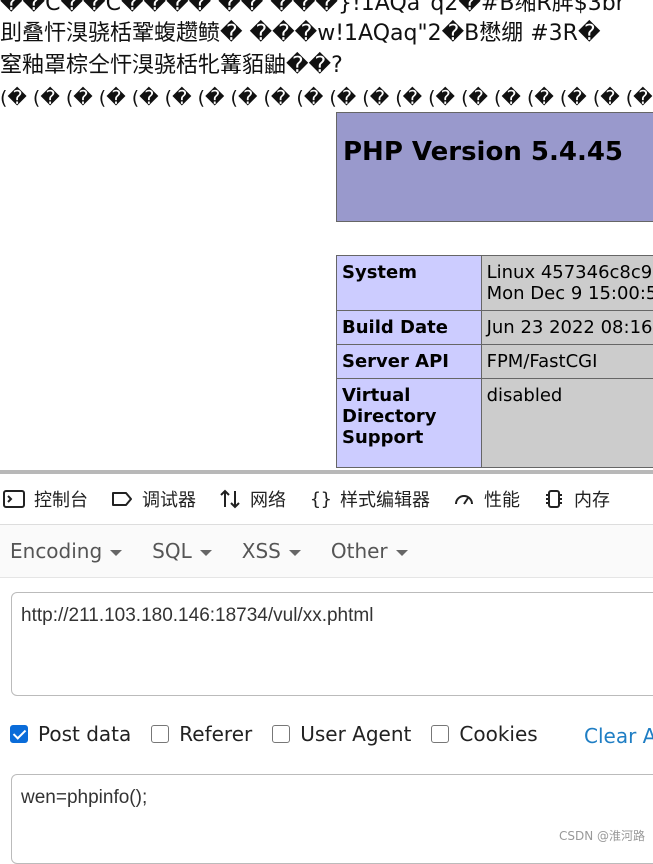  I want to click on request-options: Post data Referer User Agent Cookies, so click(284, 734).